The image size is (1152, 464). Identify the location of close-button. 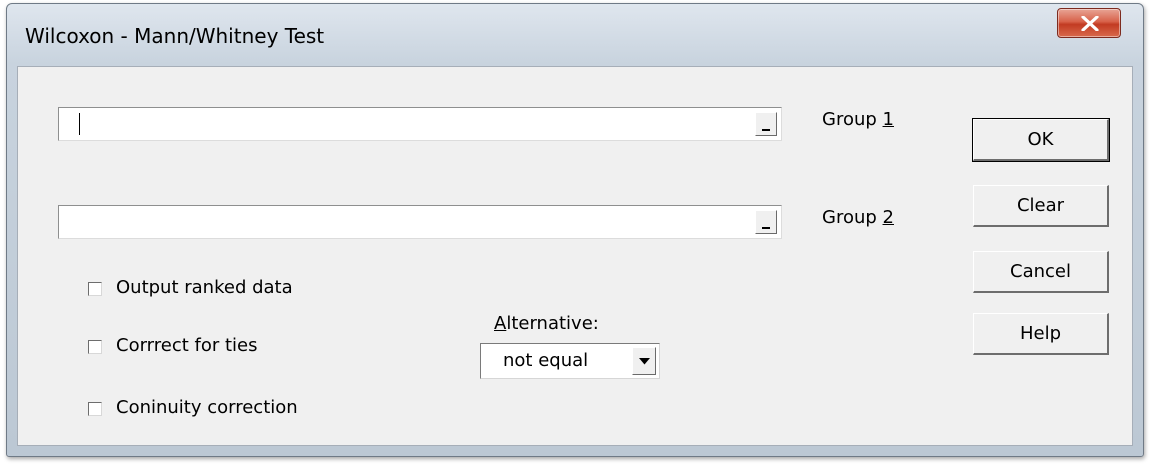
(1089, 23).